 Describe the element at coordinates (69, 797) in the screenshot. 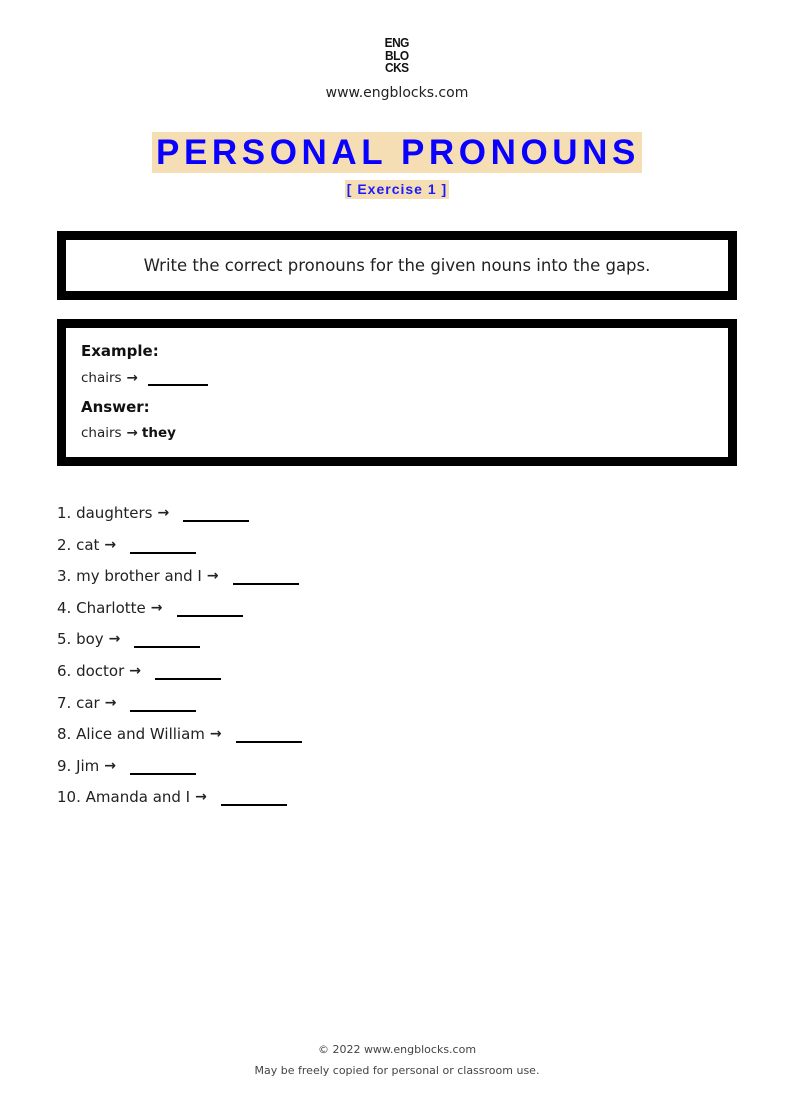

I see `item-number: 10.` at that location.